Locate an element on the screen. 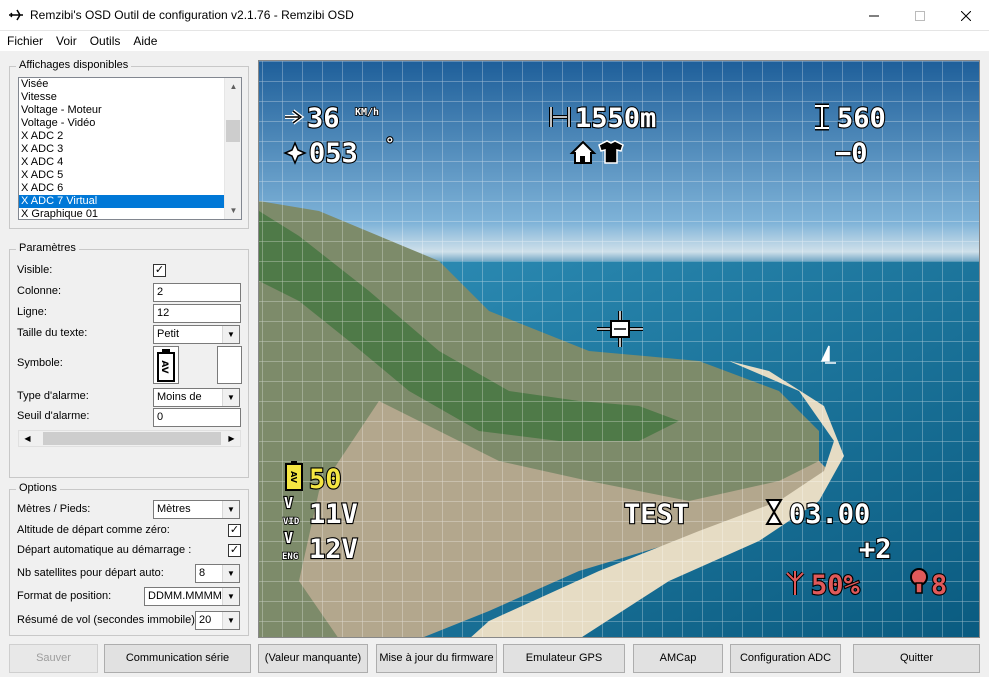 The height and width of the screenshot is (677, 989). quit-button: Quitter is located at coordinates (916, 658).